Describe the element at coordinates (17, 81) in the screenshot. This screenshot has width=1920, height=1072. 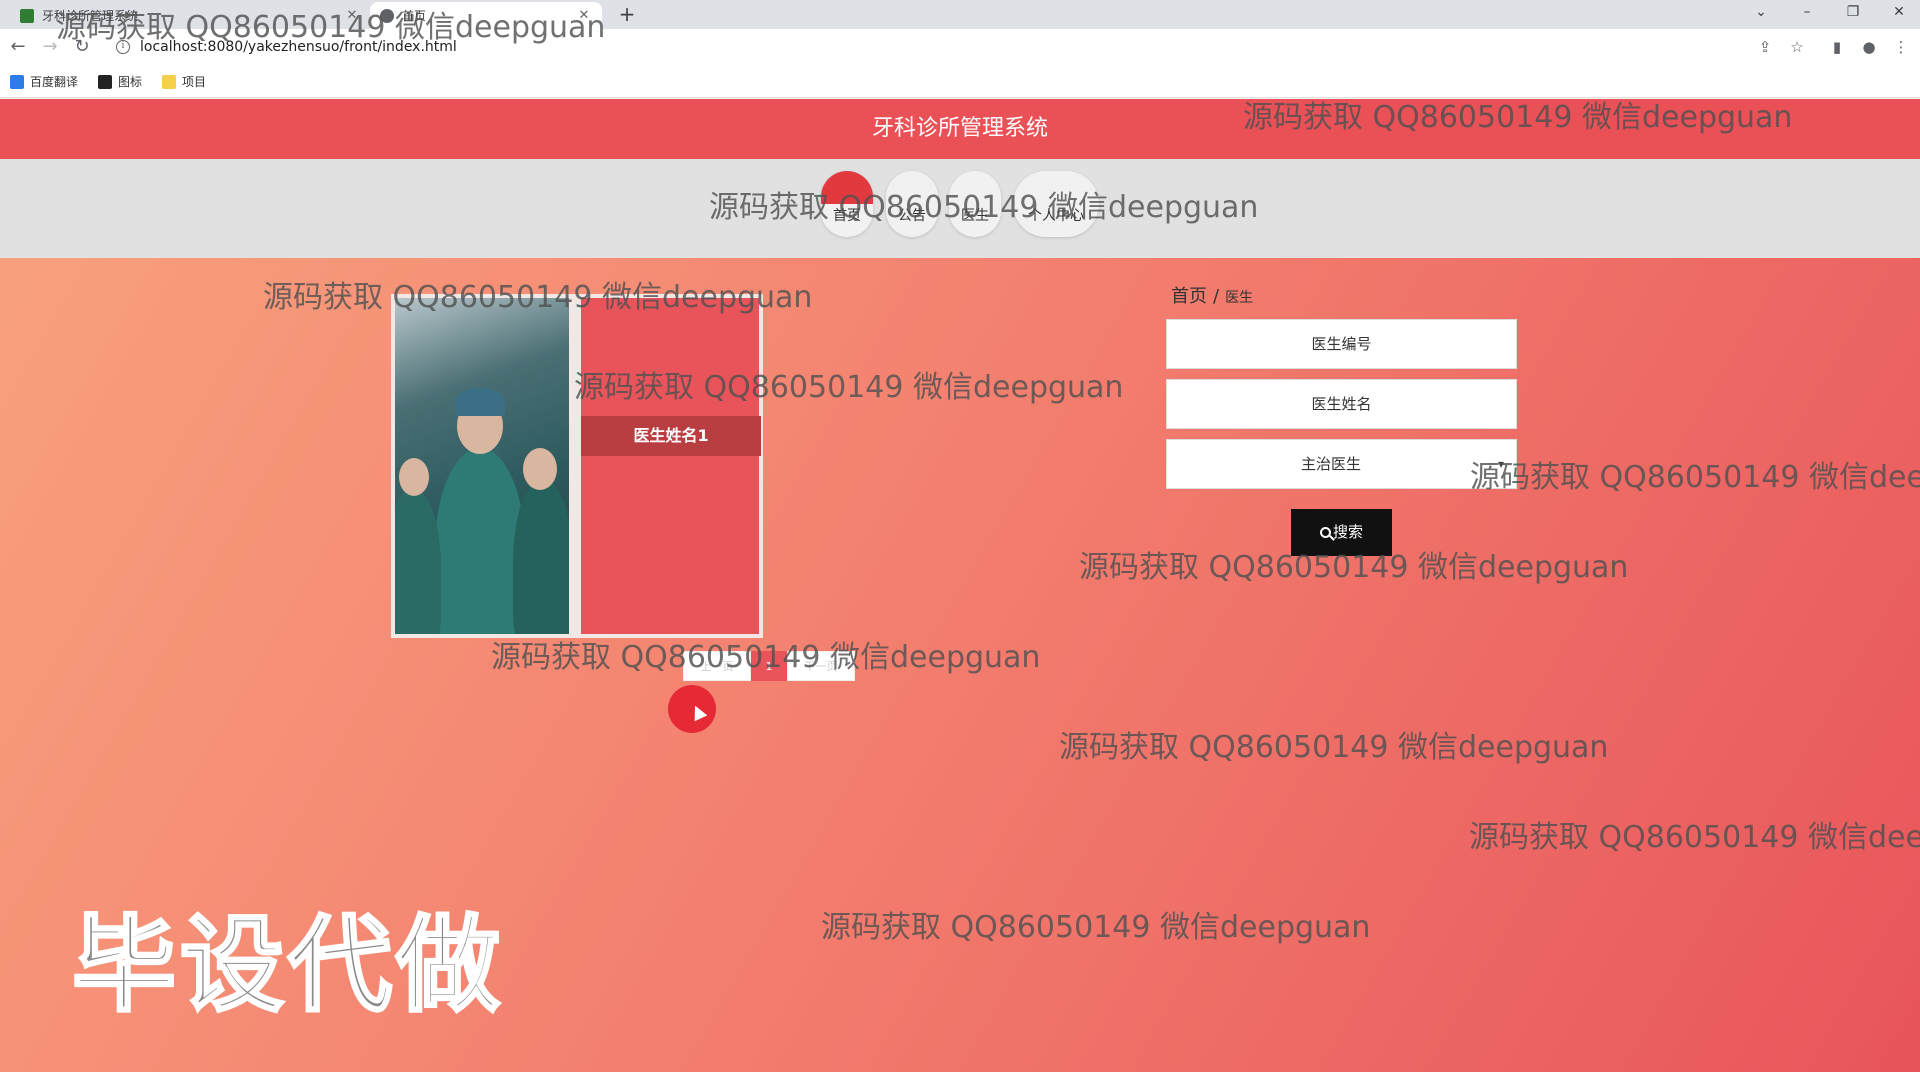
I see `translate-icon` at that location.